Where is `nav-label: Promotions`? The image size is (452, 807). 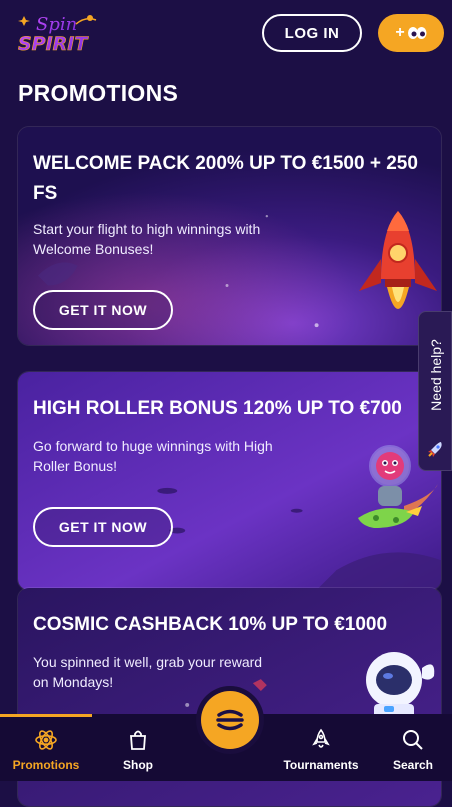
nav-label: Promotions is located at coordinates (46, 765).